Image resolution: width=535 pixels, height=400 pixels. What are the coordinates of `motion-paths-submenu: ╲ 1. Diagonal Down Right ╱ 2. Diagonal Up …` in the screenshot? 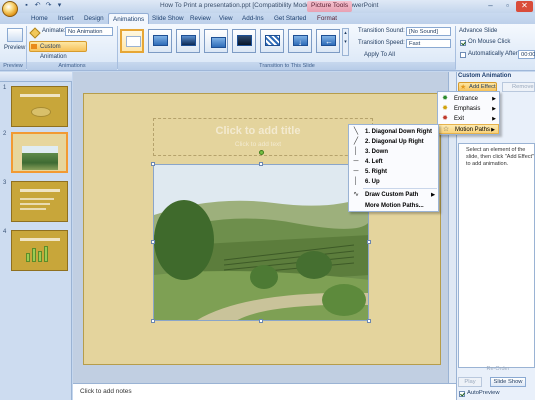 It's located at (393, 168).